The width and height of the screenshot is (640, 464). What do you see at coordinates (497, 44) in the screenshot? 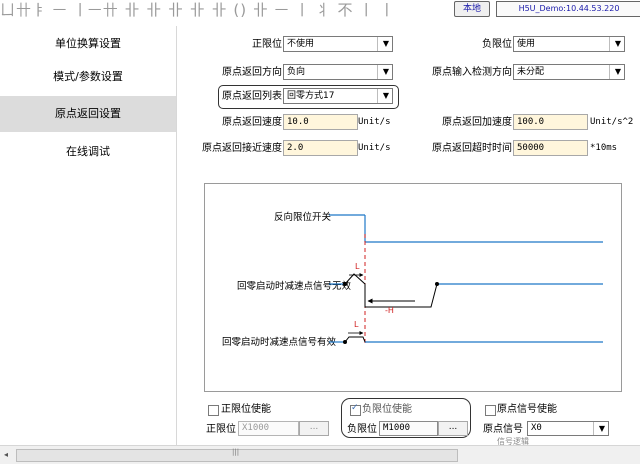
I see `neg-limit-label: 负限位` at bounding box center [497, 44].